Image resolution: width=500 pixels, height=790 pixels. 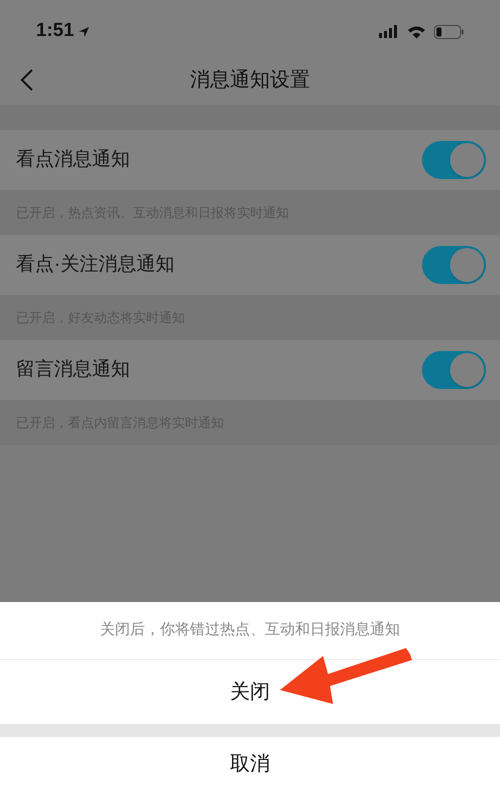 What do you see at coordinates (250, 692) in the screenshot?
I see `close-button: 关闭` at bounding box center [250, 692].